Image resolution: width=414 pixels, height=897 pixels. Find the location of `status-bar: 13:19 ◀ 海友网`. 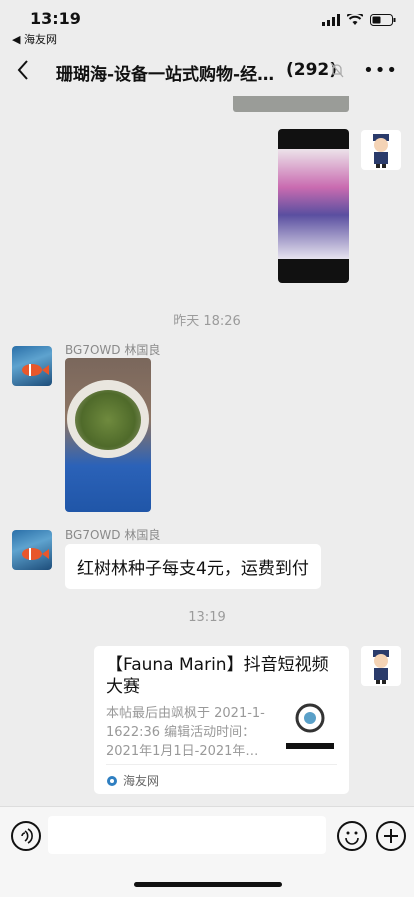

status-bar: 13:19 ◀ 海友网 is located at coordinates (207, 23).